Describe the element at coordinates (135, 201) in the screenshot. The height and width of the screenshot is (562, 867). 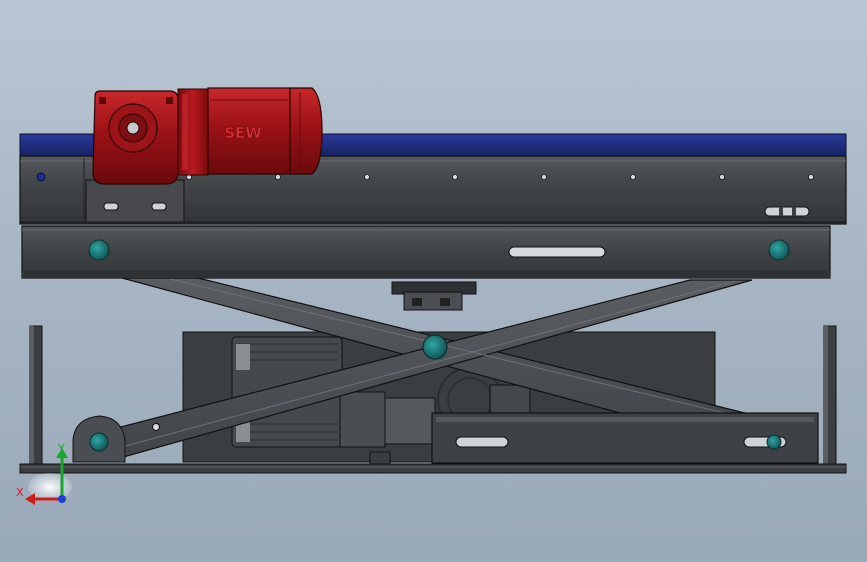
I see `motor-mount-plate` at that location.